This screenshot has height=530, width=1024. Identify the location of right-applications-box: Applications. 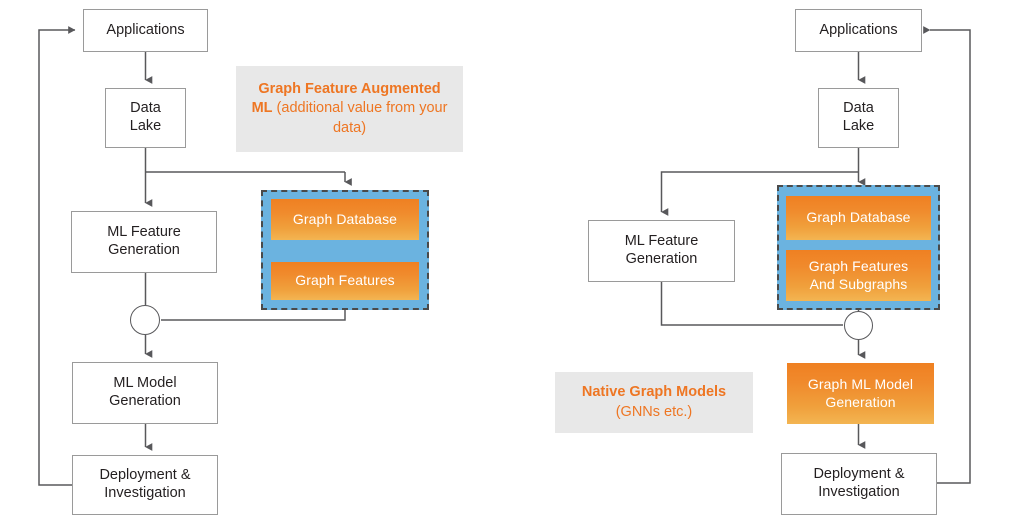
(858, 30).